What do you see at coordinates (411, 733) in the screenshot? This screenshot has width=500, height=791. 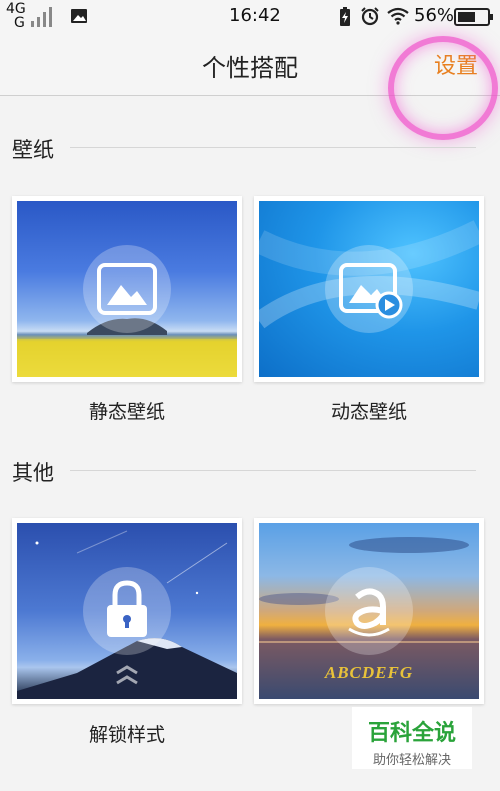 I see `watermark-title: 百科全说` at bounding box center [411, 733].